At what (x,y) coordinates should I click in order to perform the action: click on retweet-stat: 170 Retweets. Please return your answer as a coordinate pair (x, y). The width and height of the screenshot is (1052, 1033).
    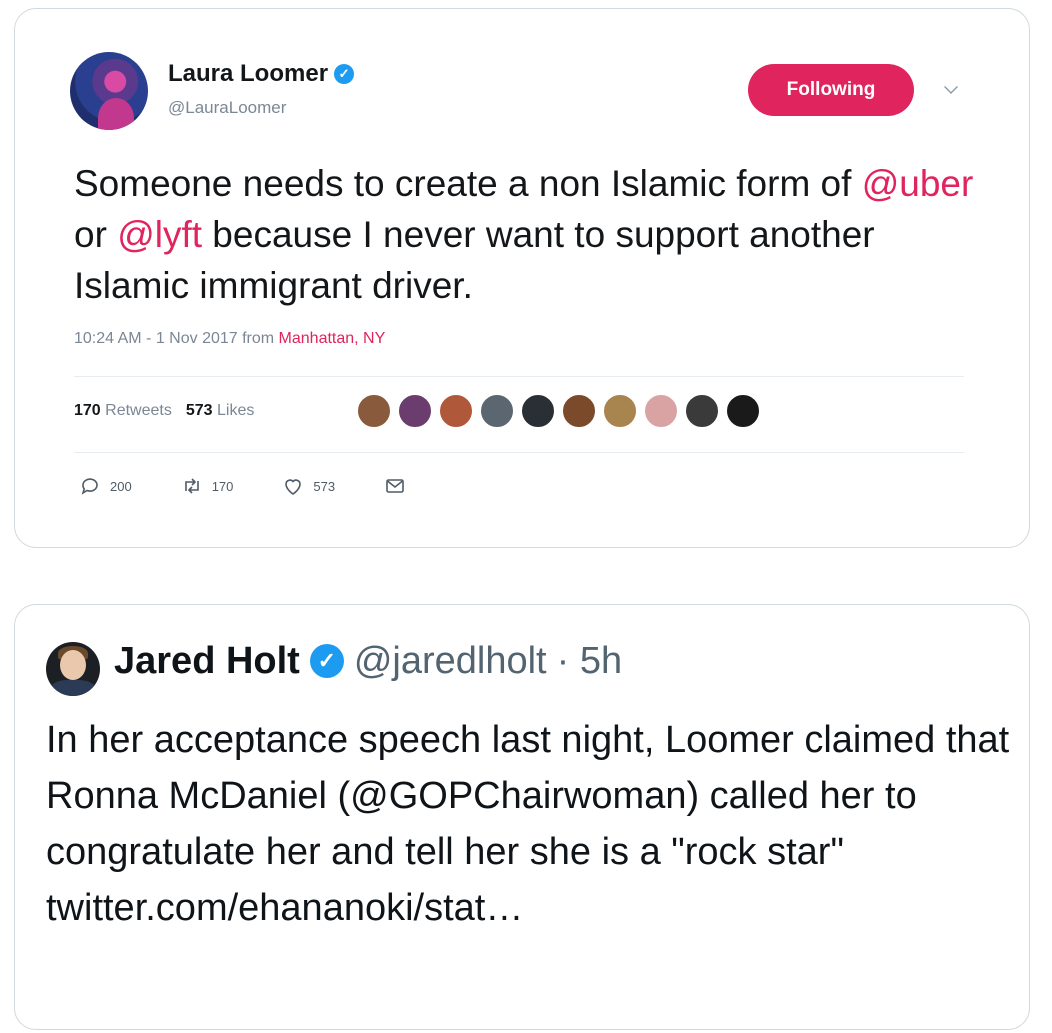
    Looking at the image, I should click on (123, 411).